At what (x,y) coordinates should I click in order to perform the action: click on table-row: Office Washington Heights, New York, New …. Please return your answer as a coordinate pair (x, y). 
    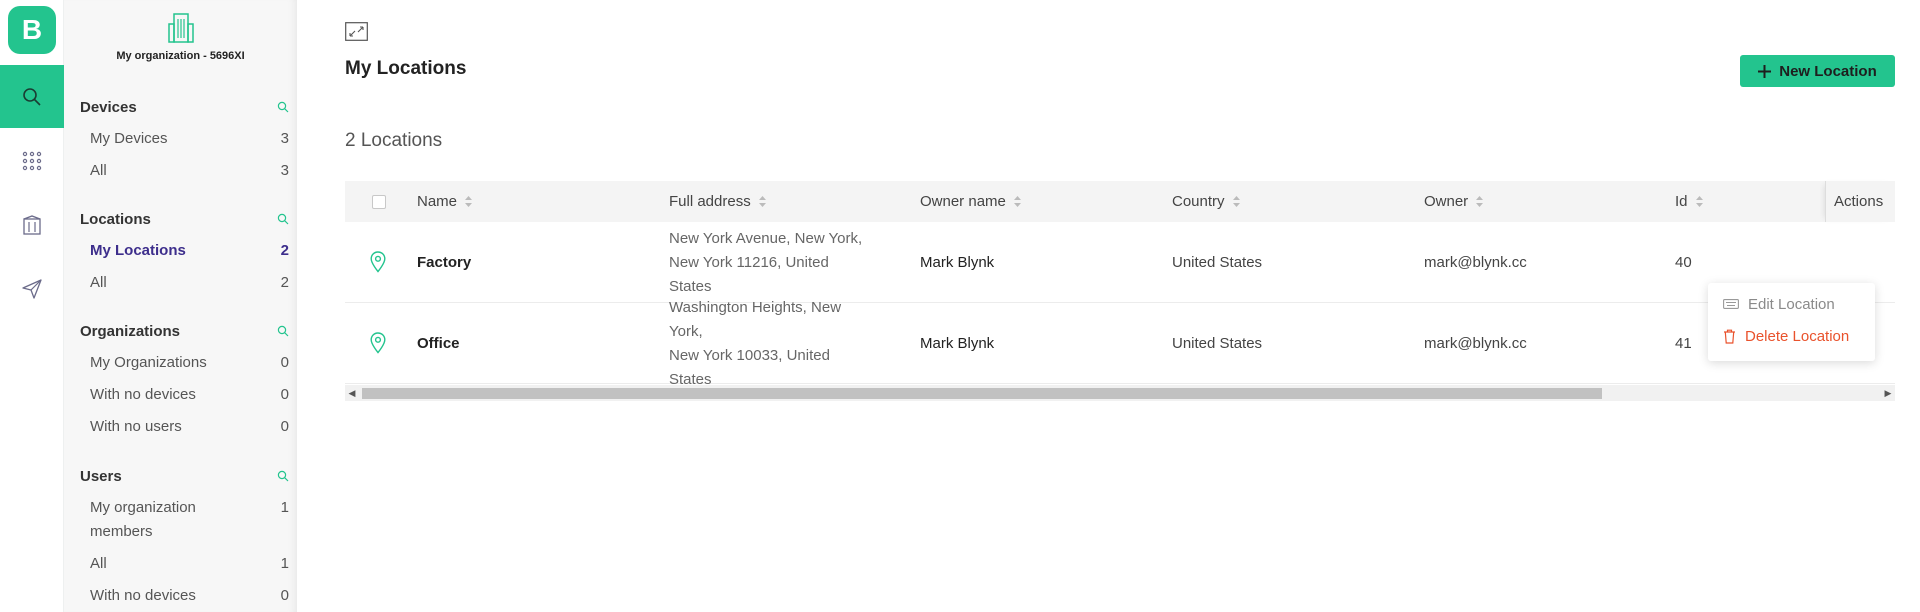
    Looking at the image, I should click on (1120, 343).